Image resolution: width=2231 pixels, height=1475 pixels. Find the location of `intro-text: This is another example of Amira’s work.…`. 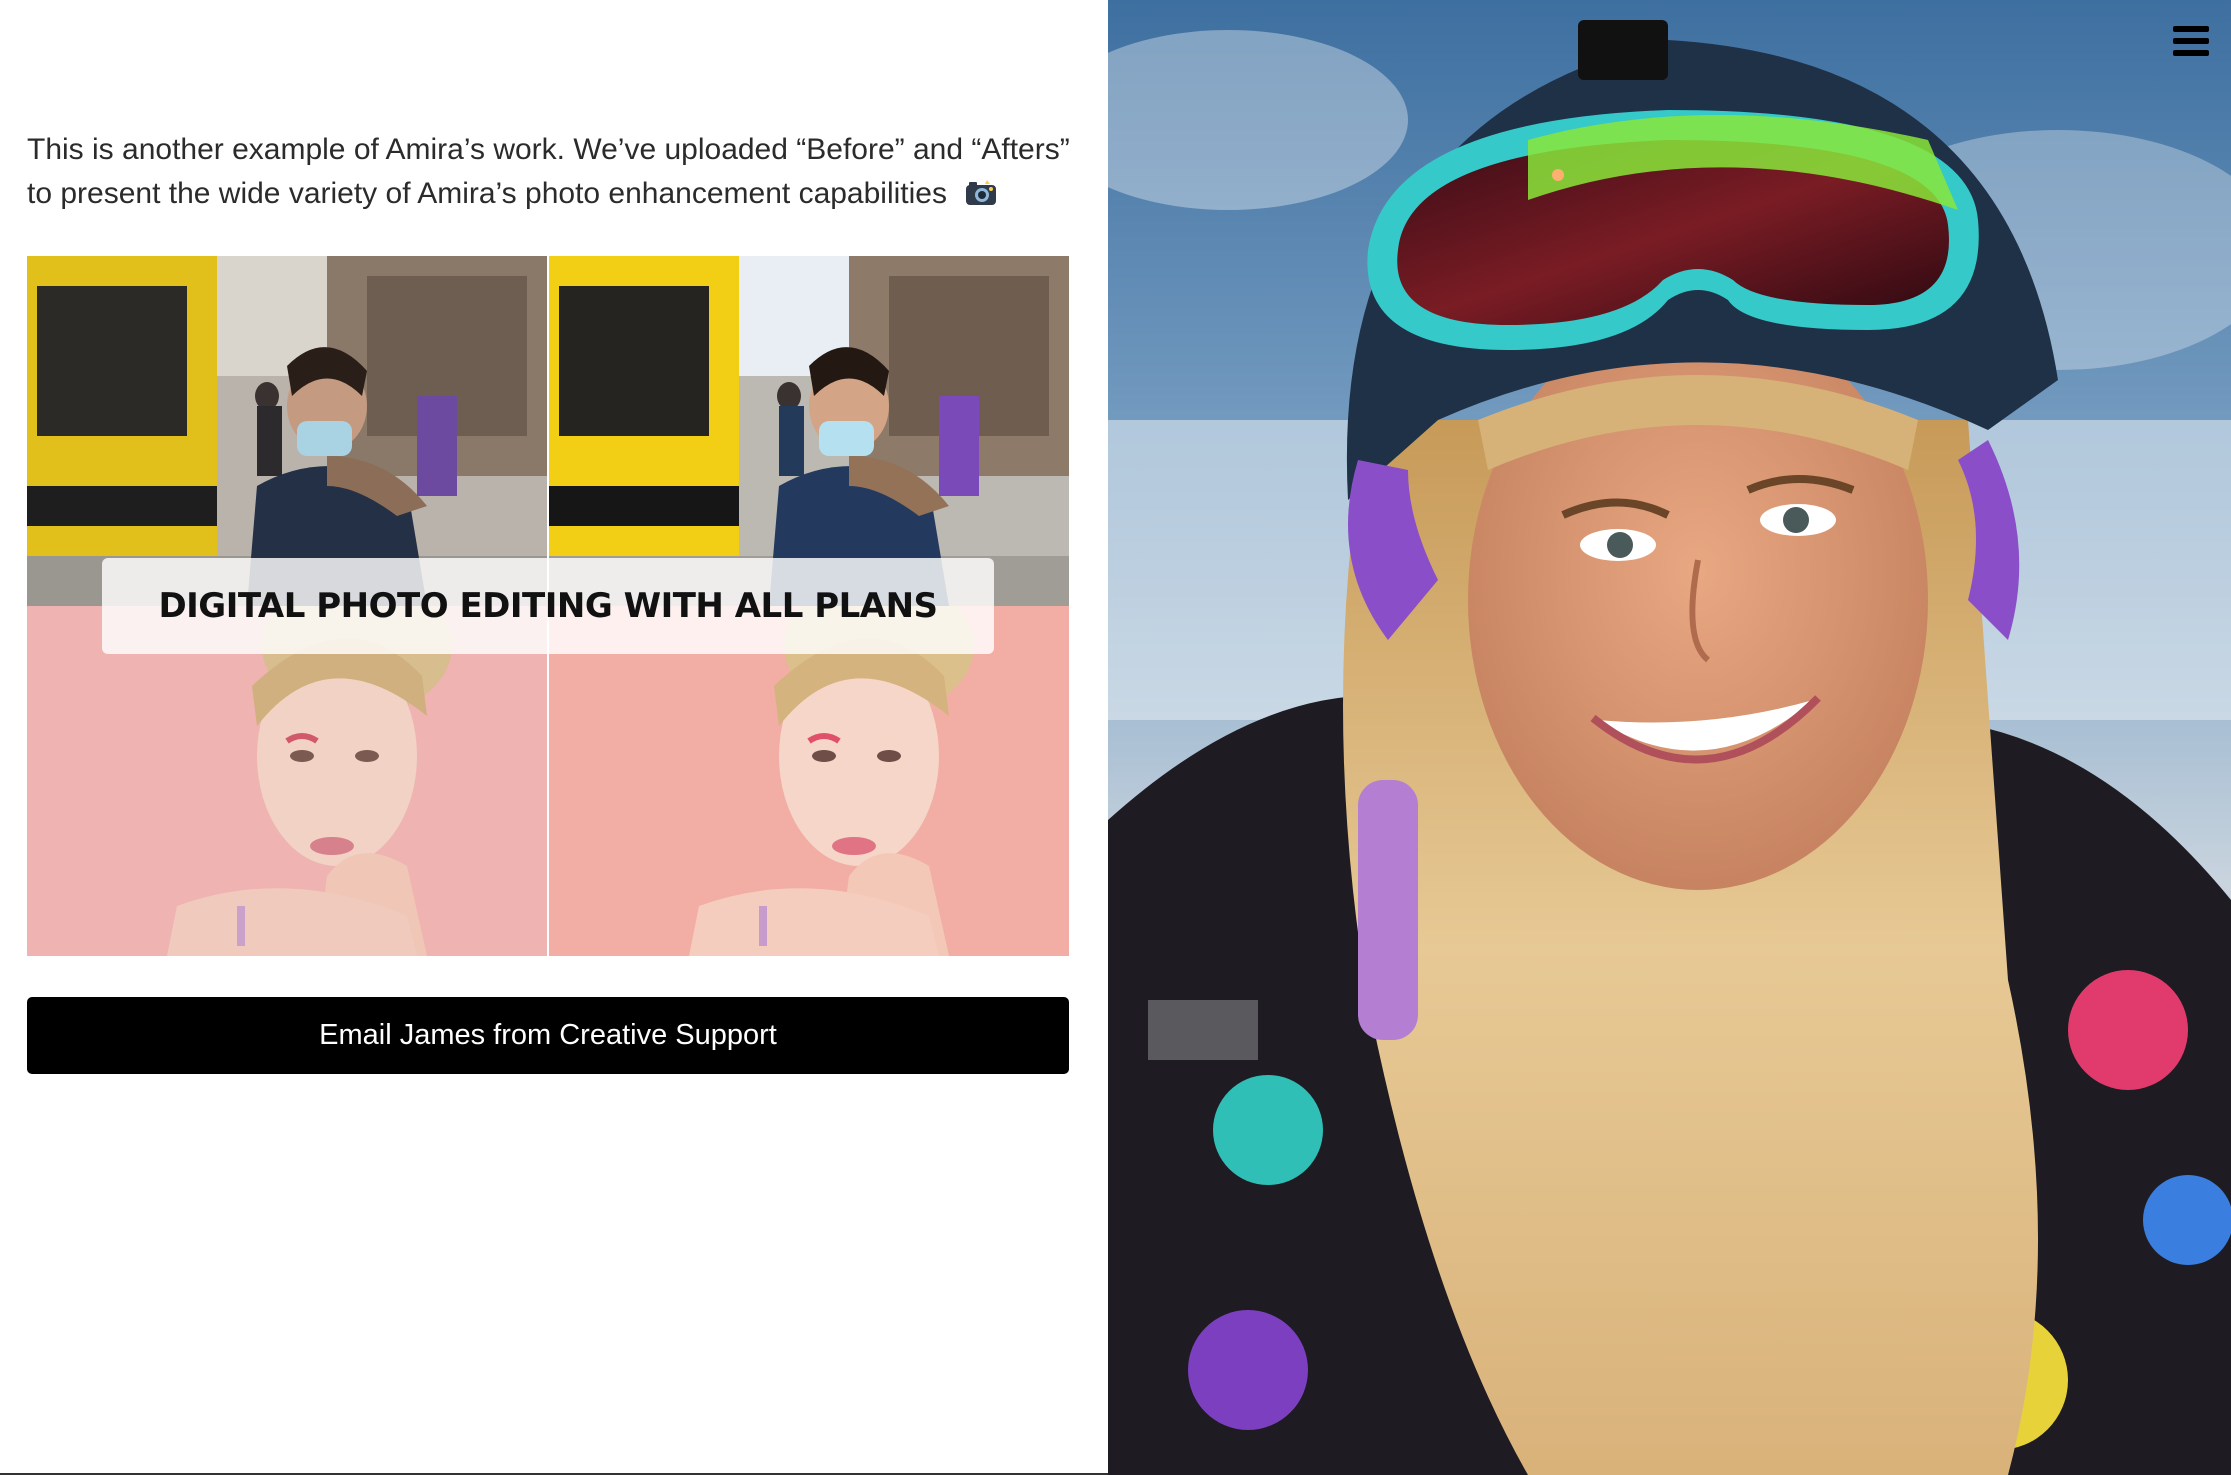

intro-text: This is another example of Amira’s work.… is located at coordinates (548, 171).